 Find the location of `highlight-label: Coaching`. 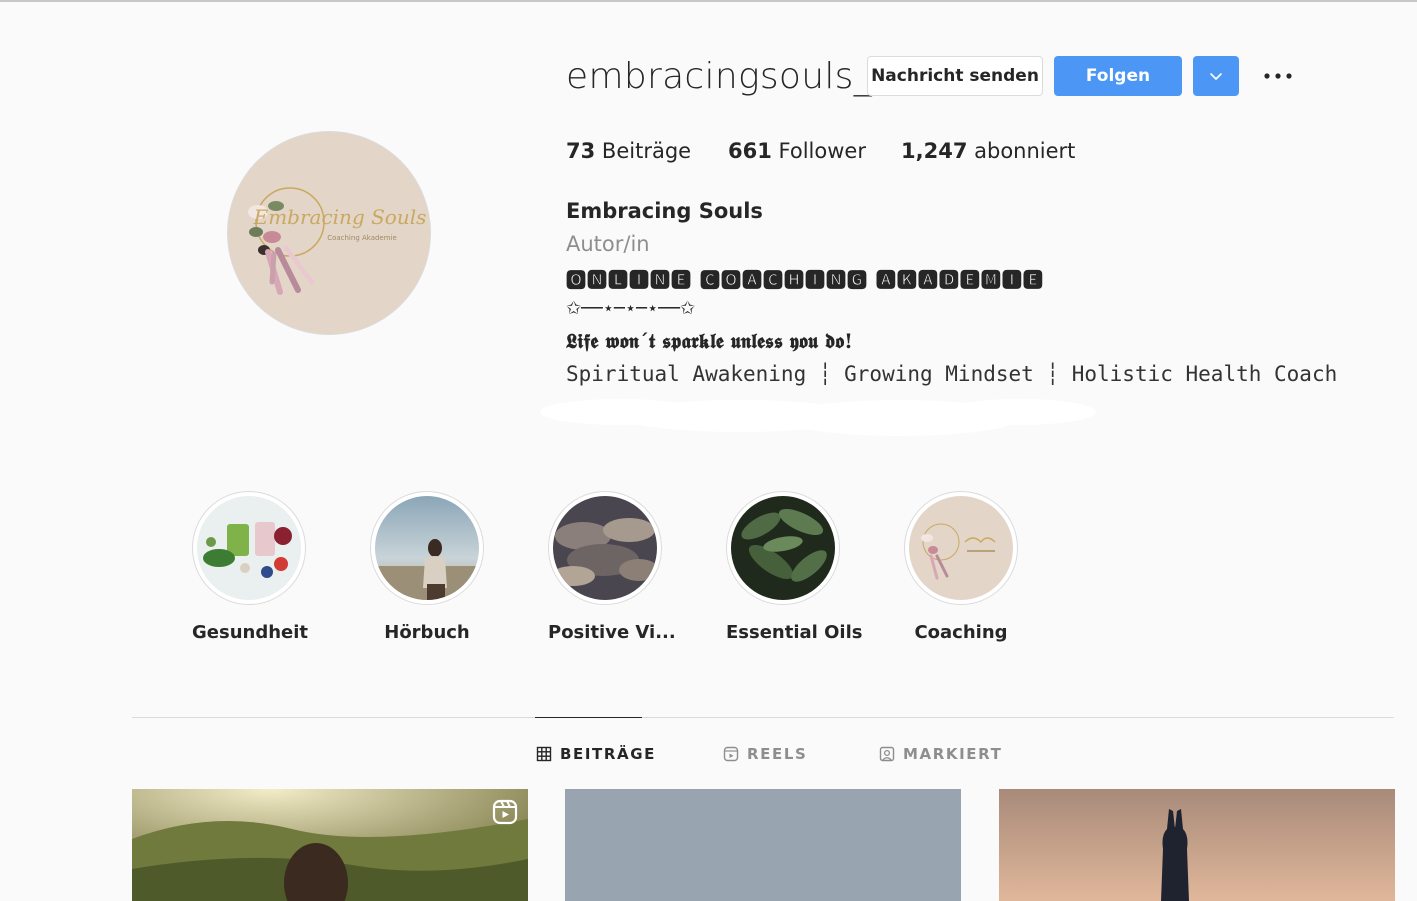

highlight-label: Coaching is located at coordinates (961, 632).